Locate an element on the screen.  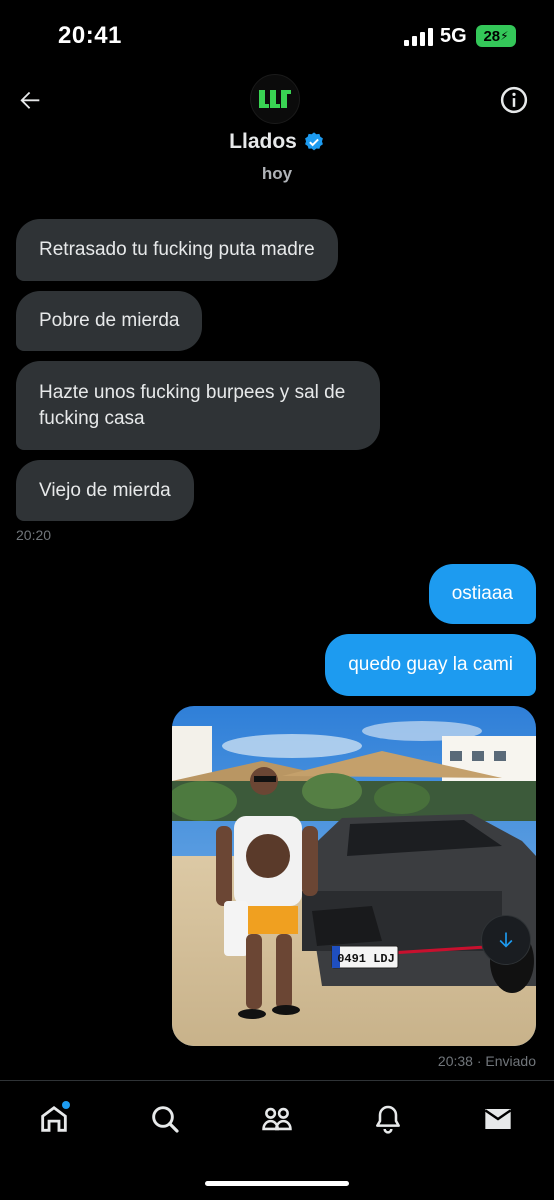
verified-badge-icon is located at coordinates (313, 141).